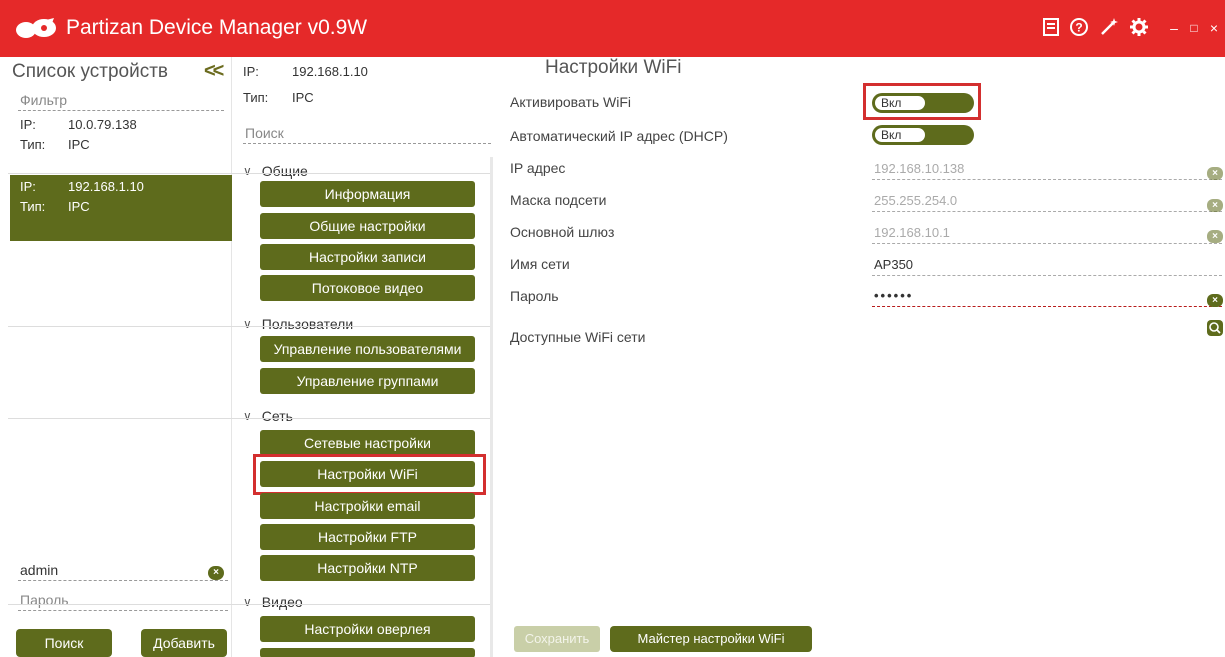  What do you see at coordinates (284, 171) in the screenshot?
I see `section-title: Общие` at bounding box center [284, 171].